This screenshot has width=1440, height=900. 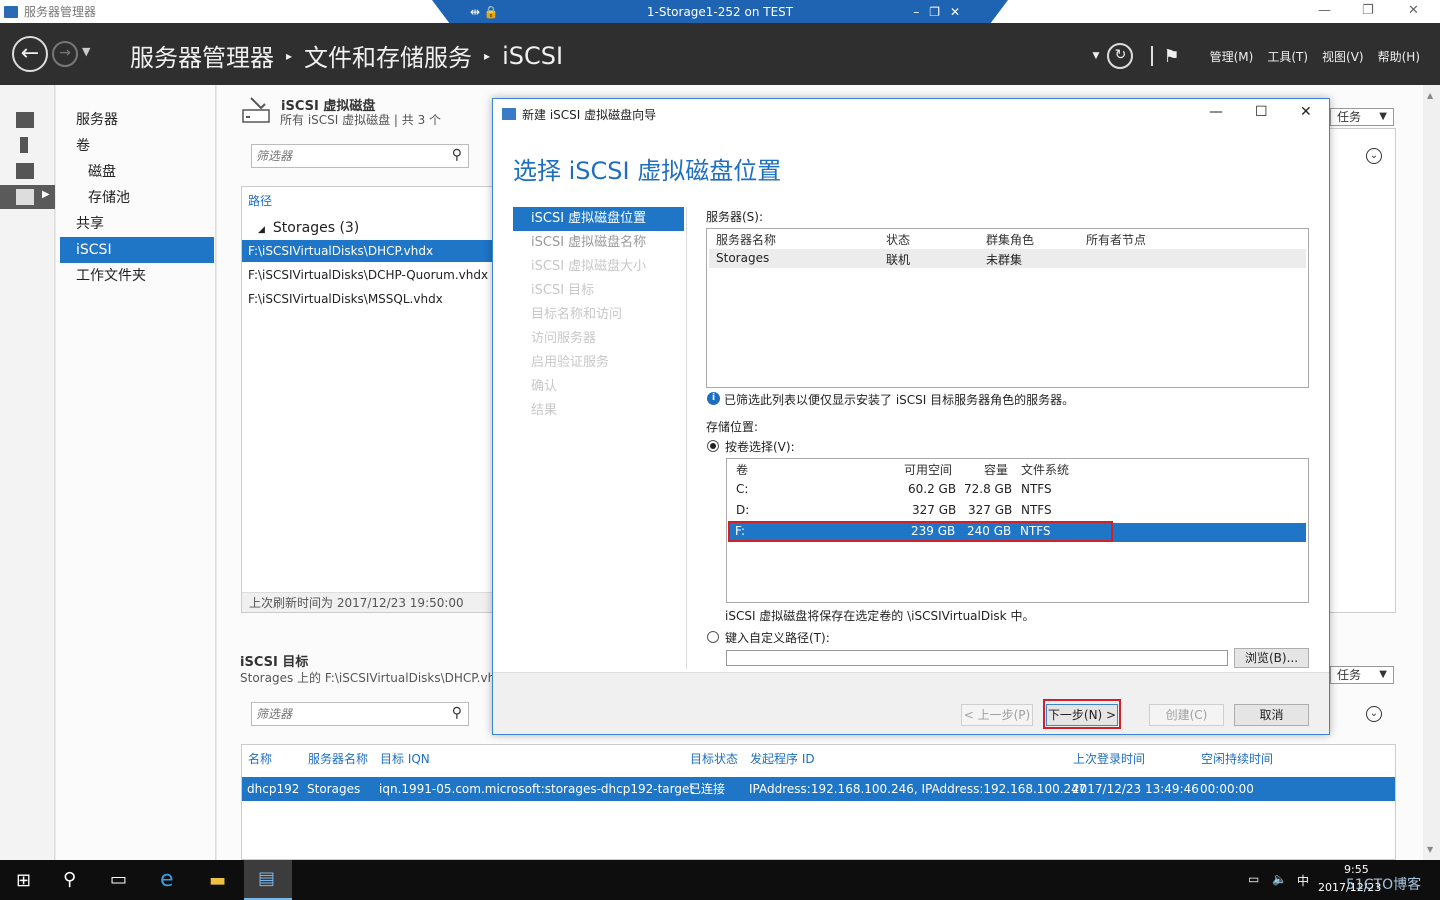 What do you see at coordinates (732, 427) in the screenshot?
I see `storage-location-label: 存储位置:` at bounding box center [732, 427].